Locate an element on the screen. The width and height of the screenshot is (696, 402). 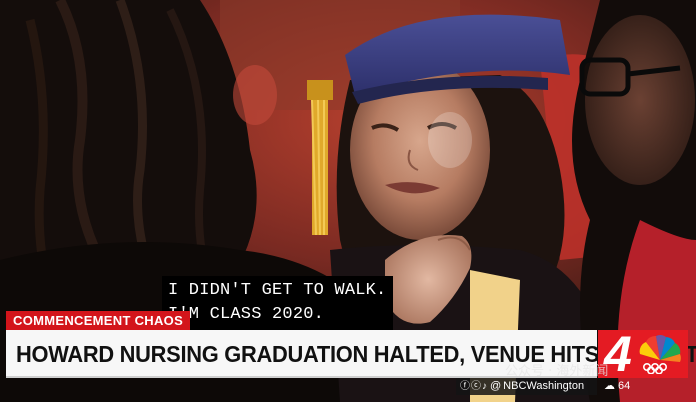
weather-readout: ☁ 64 is located at coordinates (624, 386).